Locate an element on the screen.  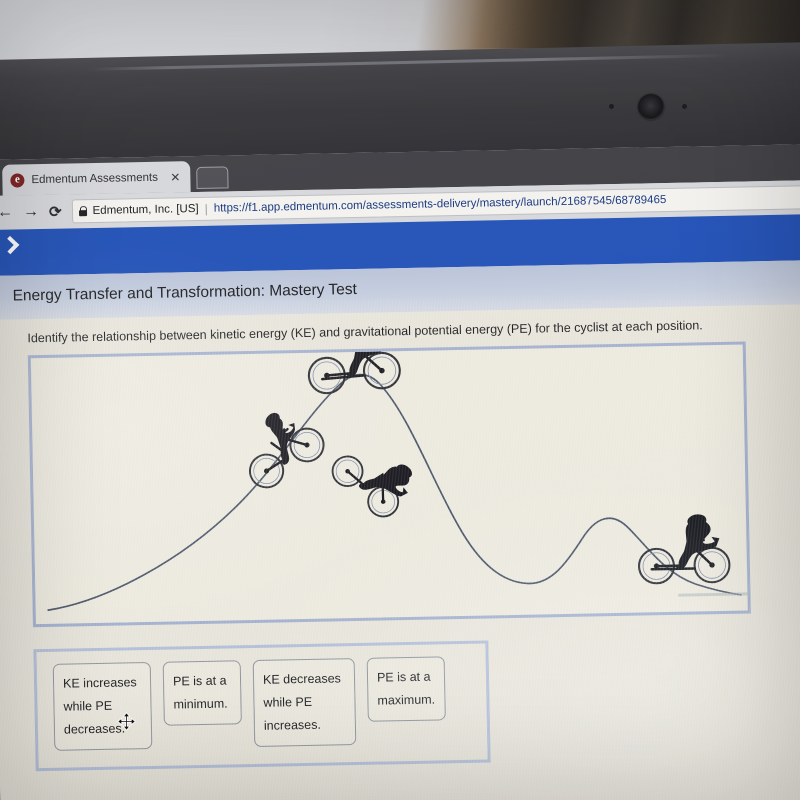
answer-option-line1: KE decreases is located at coordinates (301, 679).